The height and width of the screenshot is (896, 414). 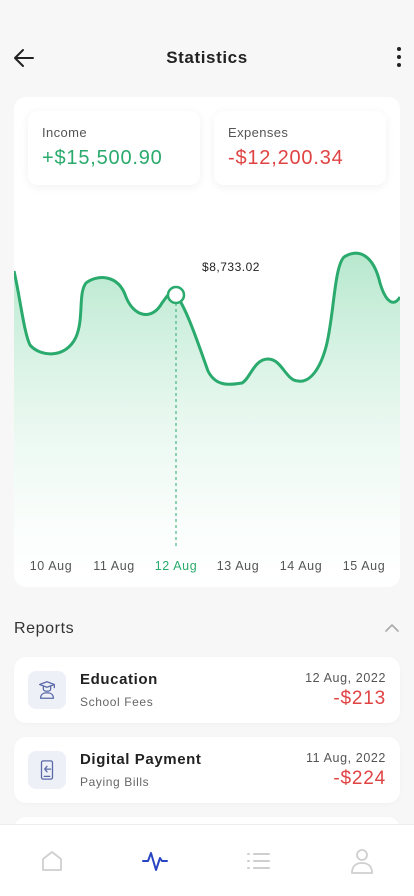 I want to click on highlight-point, so click(x=176, y=295).